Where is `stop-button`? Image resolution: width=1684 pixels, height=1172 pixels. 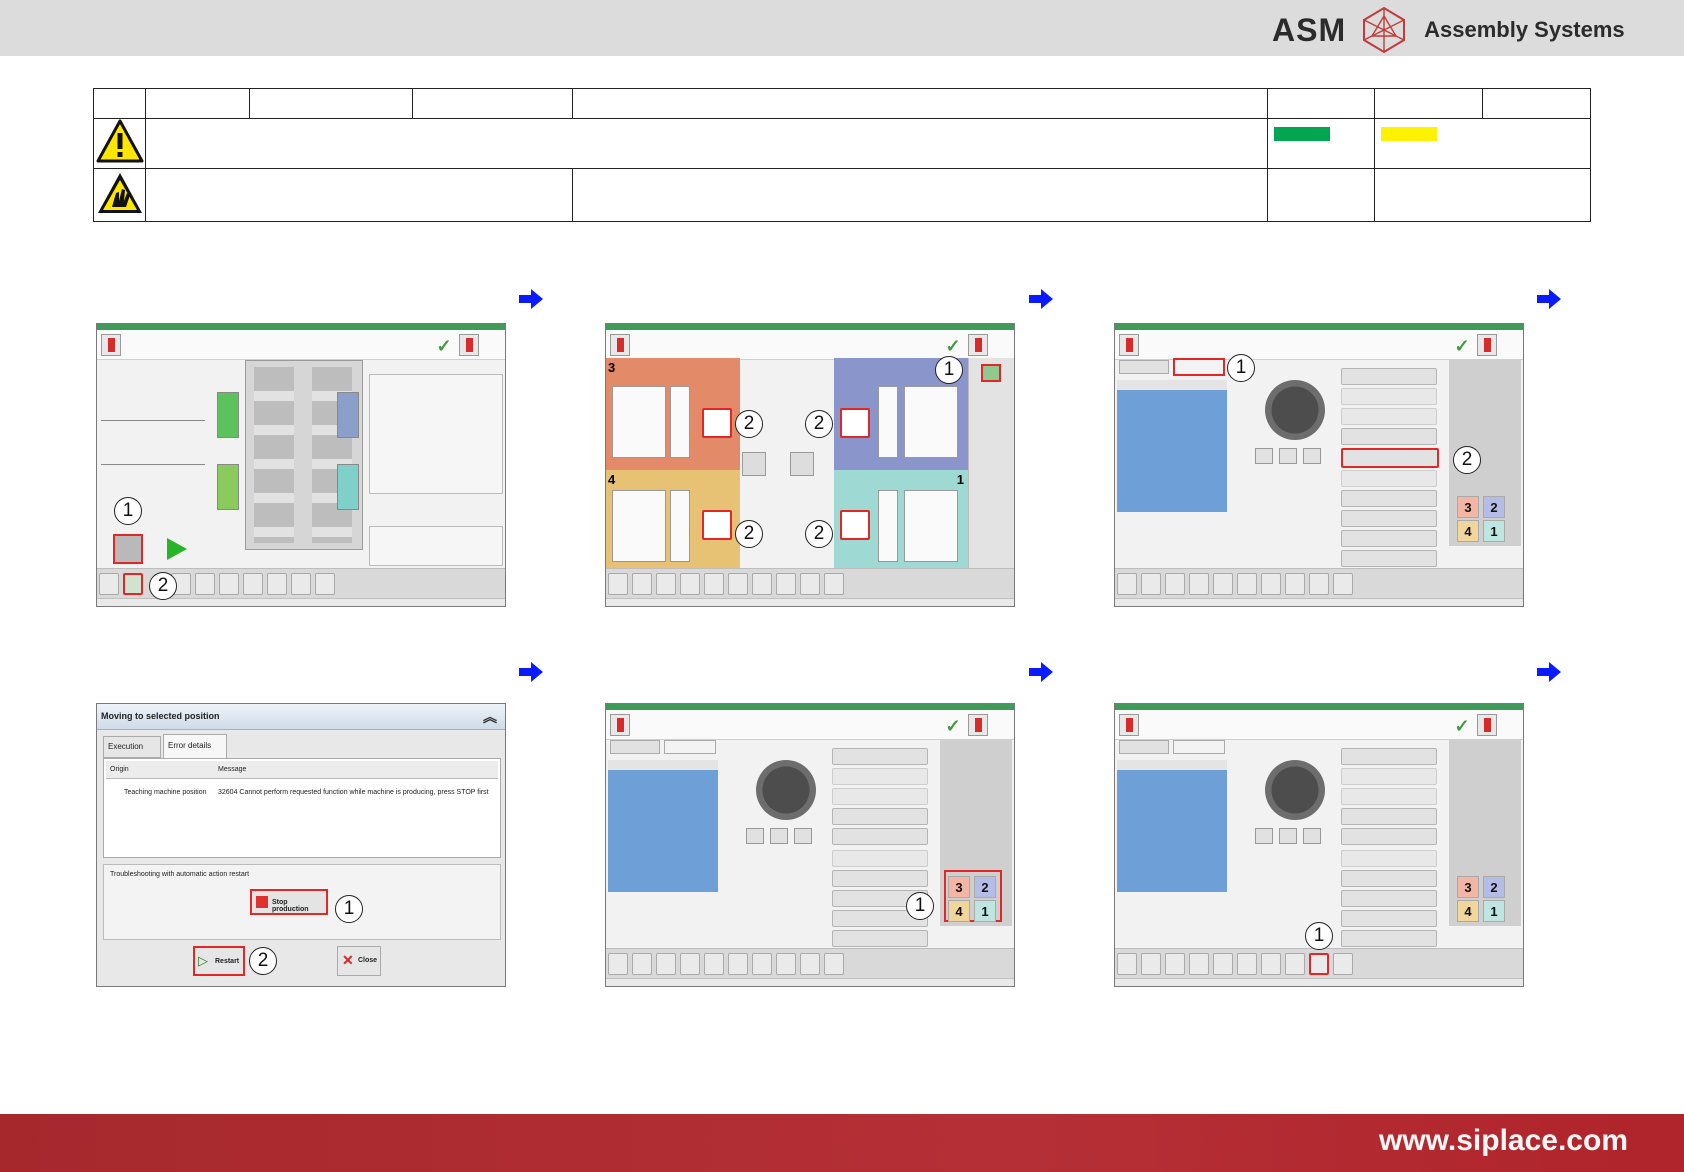
stop-button is located at coordinates (128, 549).